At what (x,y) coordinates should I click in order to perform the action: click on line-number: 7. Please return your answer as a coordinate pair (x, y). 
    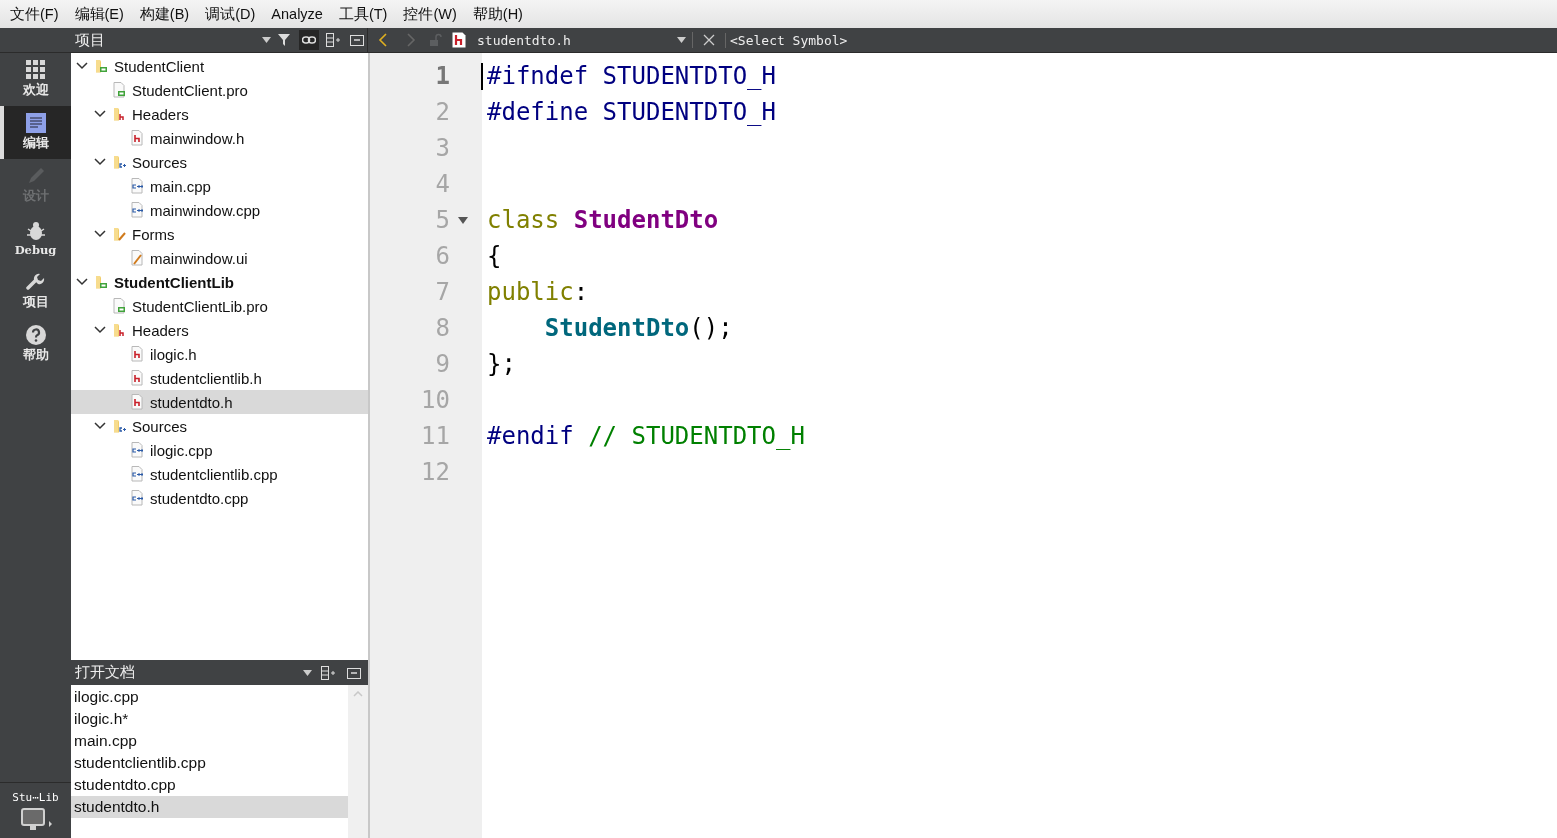
    Looking at the image, I should click on (442, 292).